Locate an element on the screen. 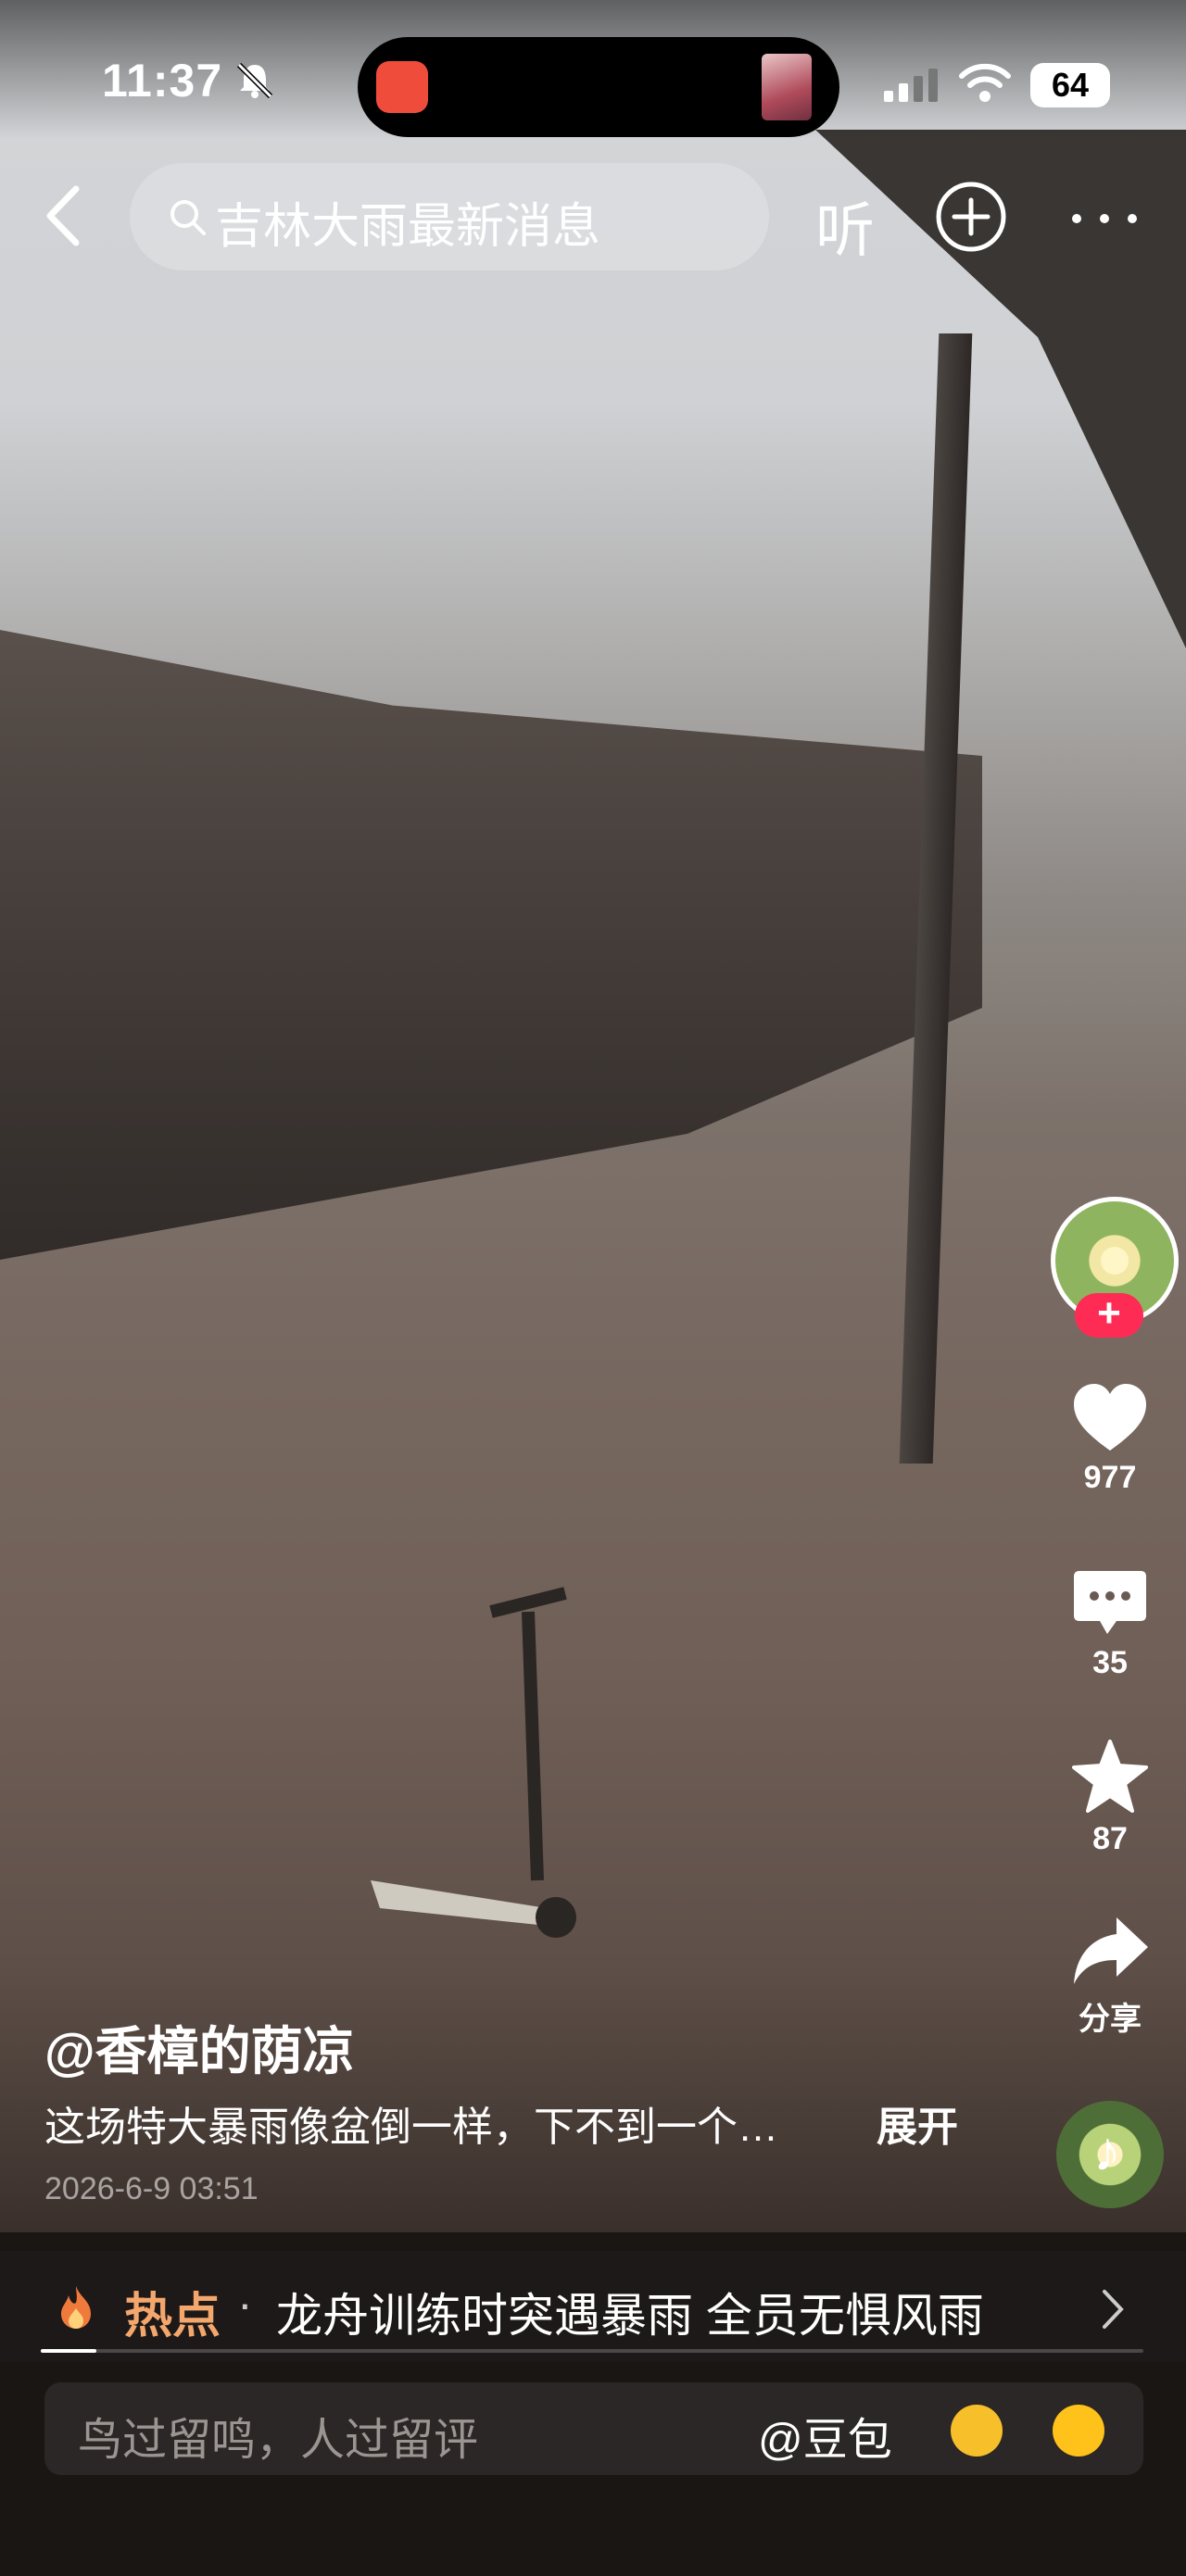  favorite-button: 87 is located at coordinates (1110, 1797).